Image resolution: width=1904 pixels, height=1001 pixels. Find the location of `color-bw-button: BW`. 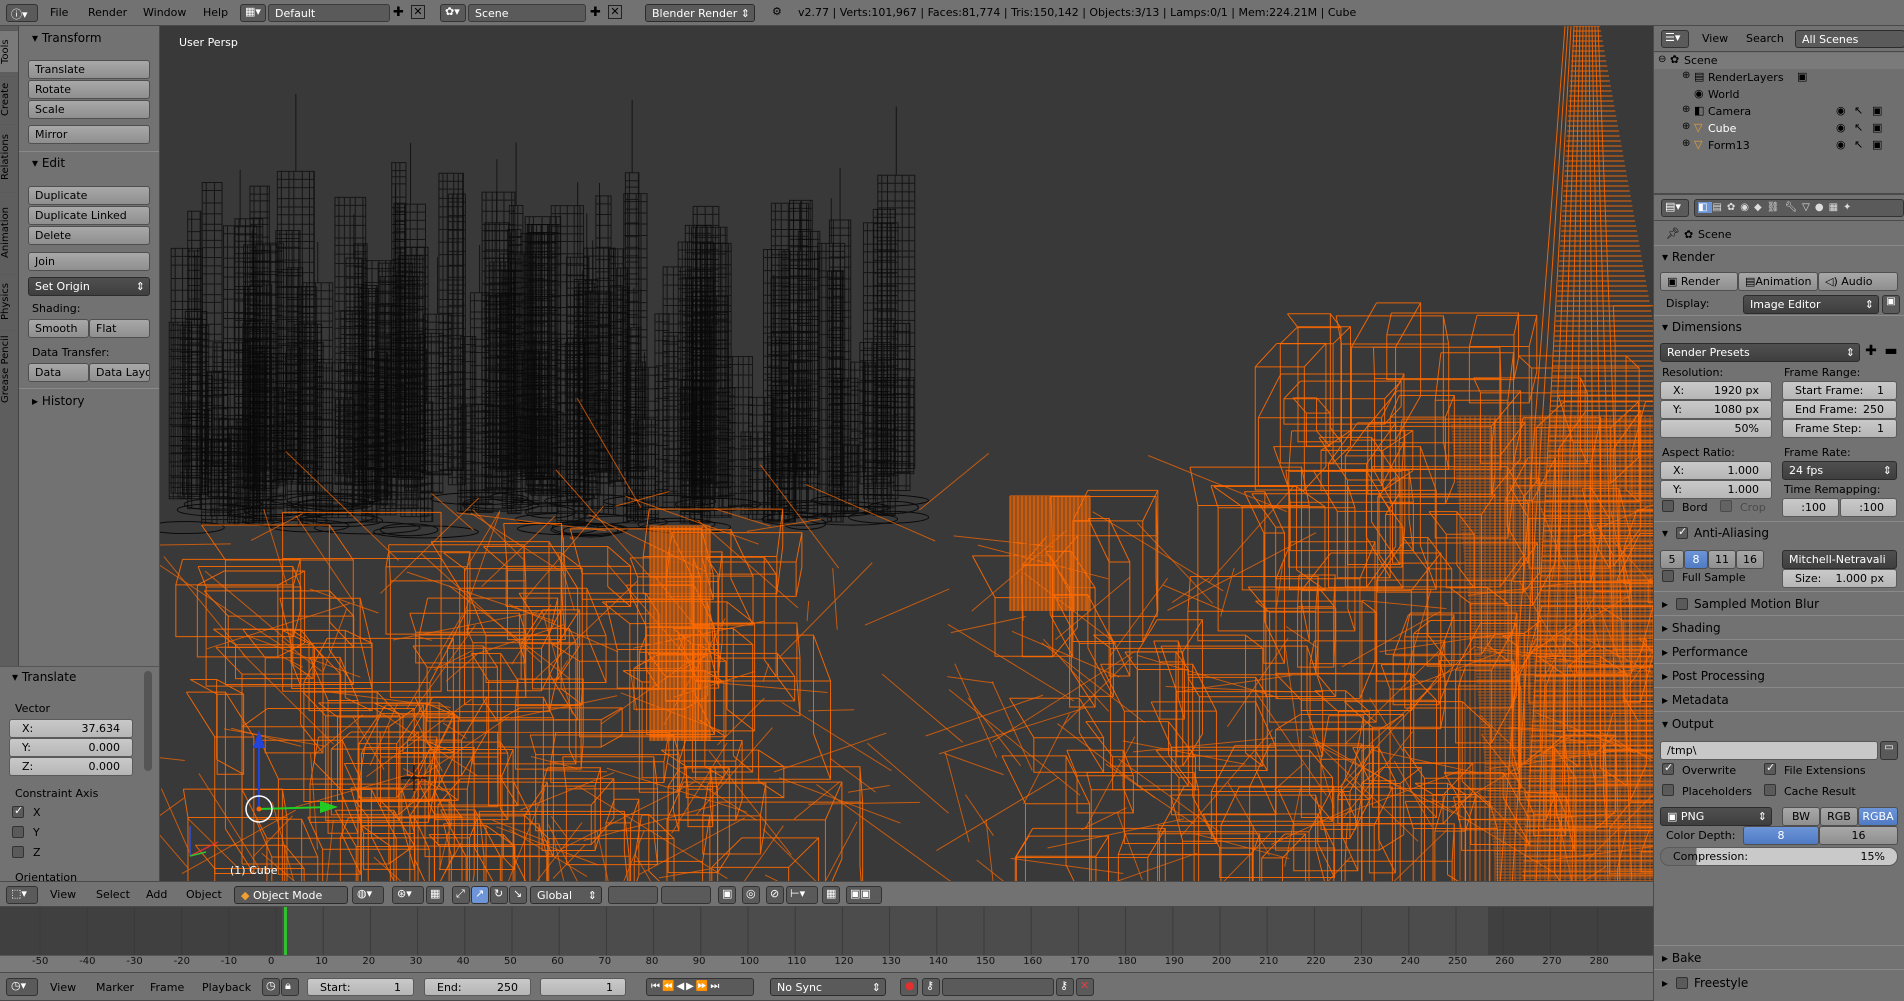

color-bw-button: BW is located at coordinates (1801, 816).